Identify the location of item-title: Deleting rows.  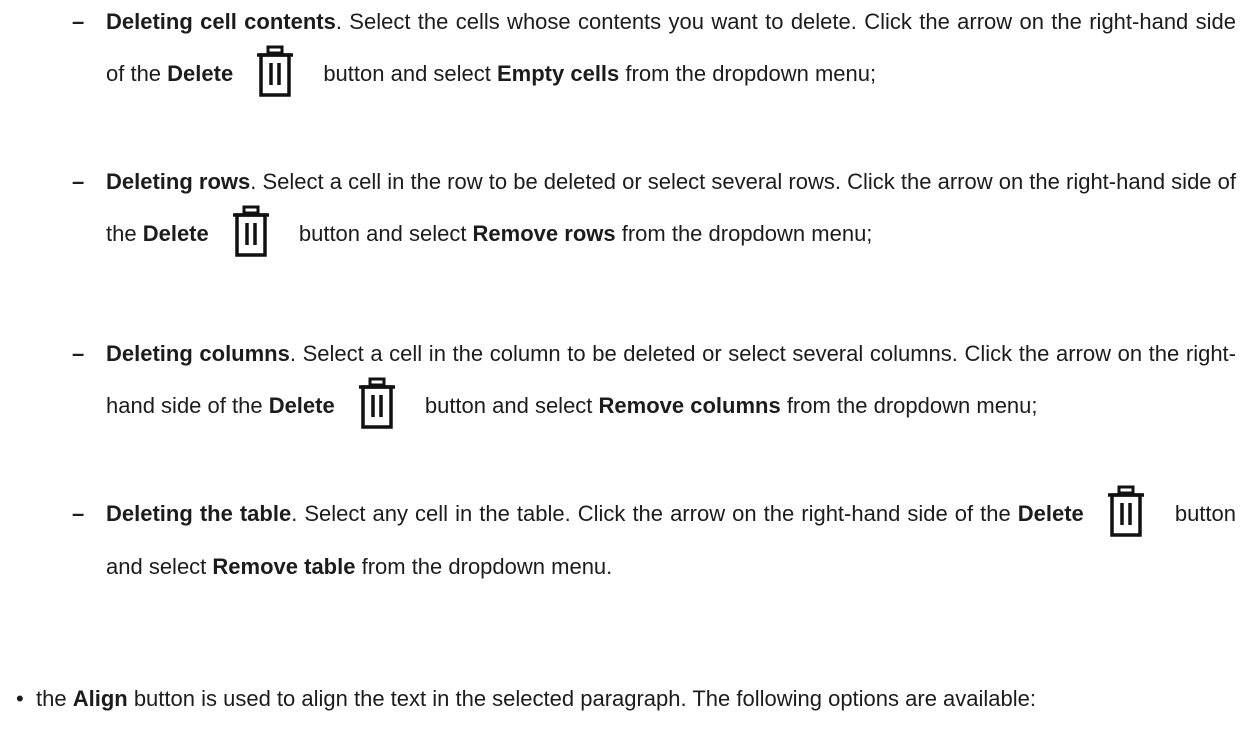
(178, 181).